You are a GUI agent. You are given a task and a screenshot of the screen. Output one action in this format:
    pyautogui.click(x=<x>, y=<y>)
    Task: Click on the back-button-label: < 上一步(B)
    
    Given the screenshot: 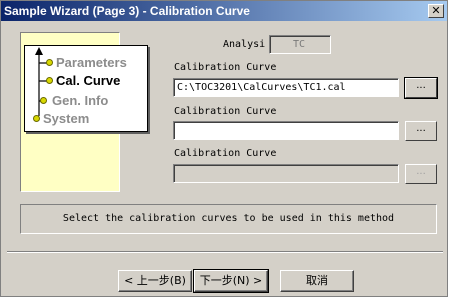 What is the action you would take?
    pyautogui.click(x=155, y=280)
    